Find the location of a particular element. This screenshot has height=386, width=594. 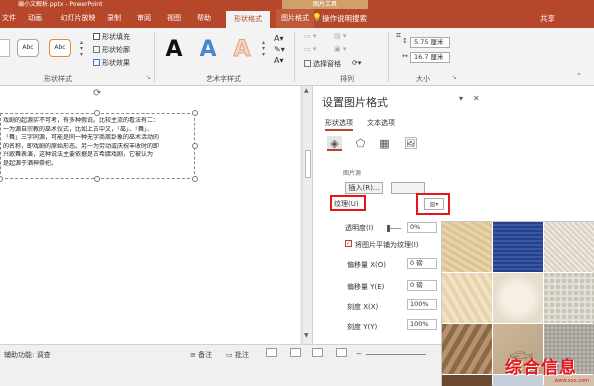

texture-swatch-icon: ▨▾ is located at coordinates (434, 204).